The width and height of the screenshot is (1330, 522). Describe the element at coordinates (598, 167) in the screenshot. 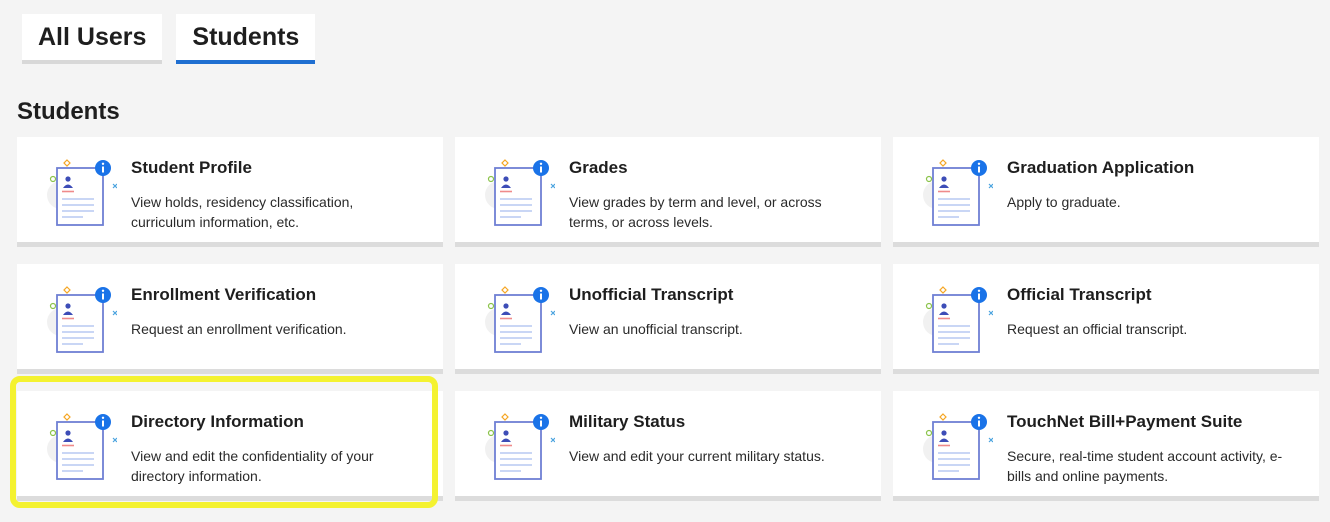

I see `card-title: Grades` at that location.